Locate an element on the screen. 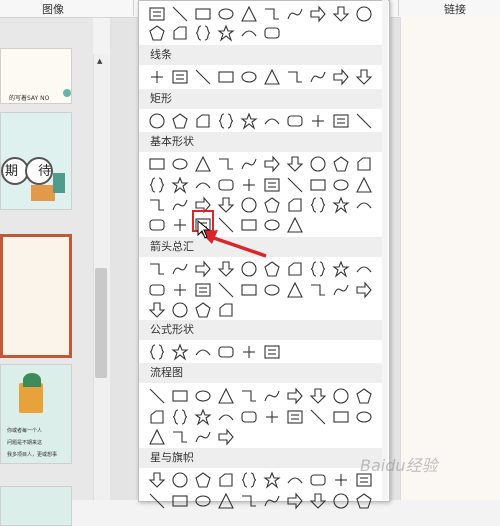 The height and width of the screenshot is (526, 500). shape-menu-scrollbar is located at coordinates (385, 250).